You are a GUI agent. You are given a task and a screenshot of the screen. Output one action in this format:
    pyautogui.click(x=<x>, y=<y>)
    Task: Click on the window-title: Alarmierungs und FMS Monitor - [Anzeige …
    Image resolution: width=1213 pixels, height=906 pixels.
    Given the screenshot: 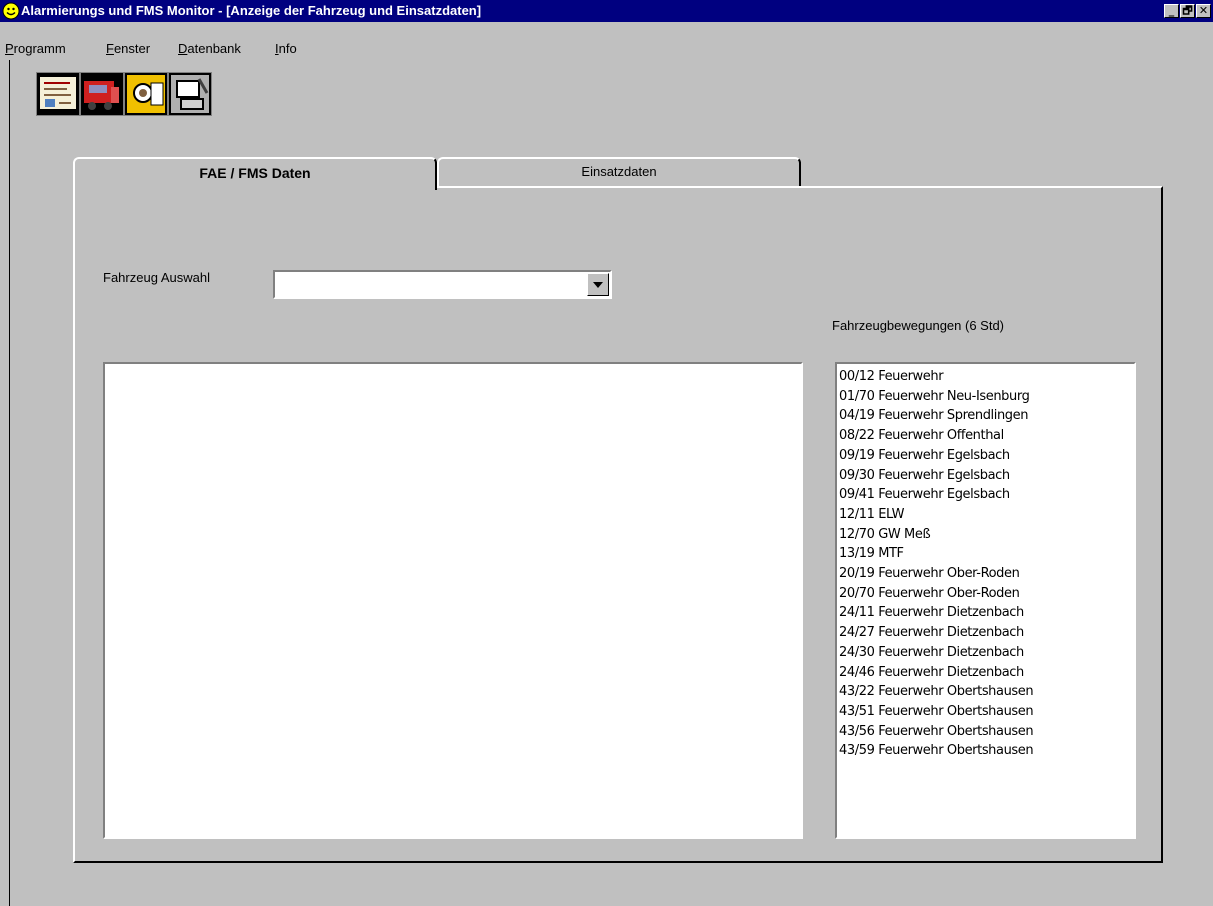 What is the action you would take?
    pyautogui.click(x=251, y=10)
    